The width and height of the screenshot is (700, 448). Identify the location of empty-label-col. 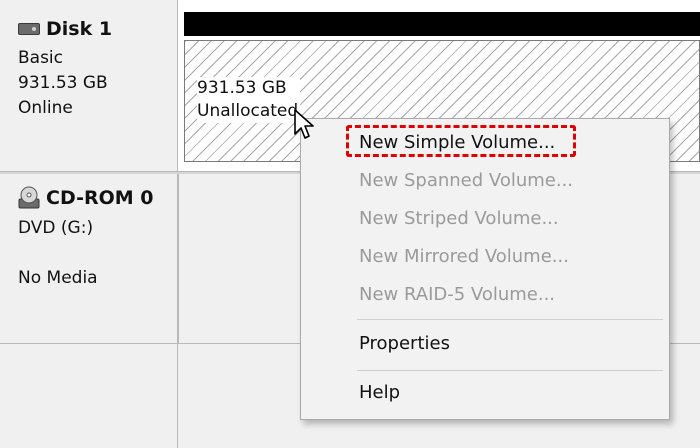
(89, 396).